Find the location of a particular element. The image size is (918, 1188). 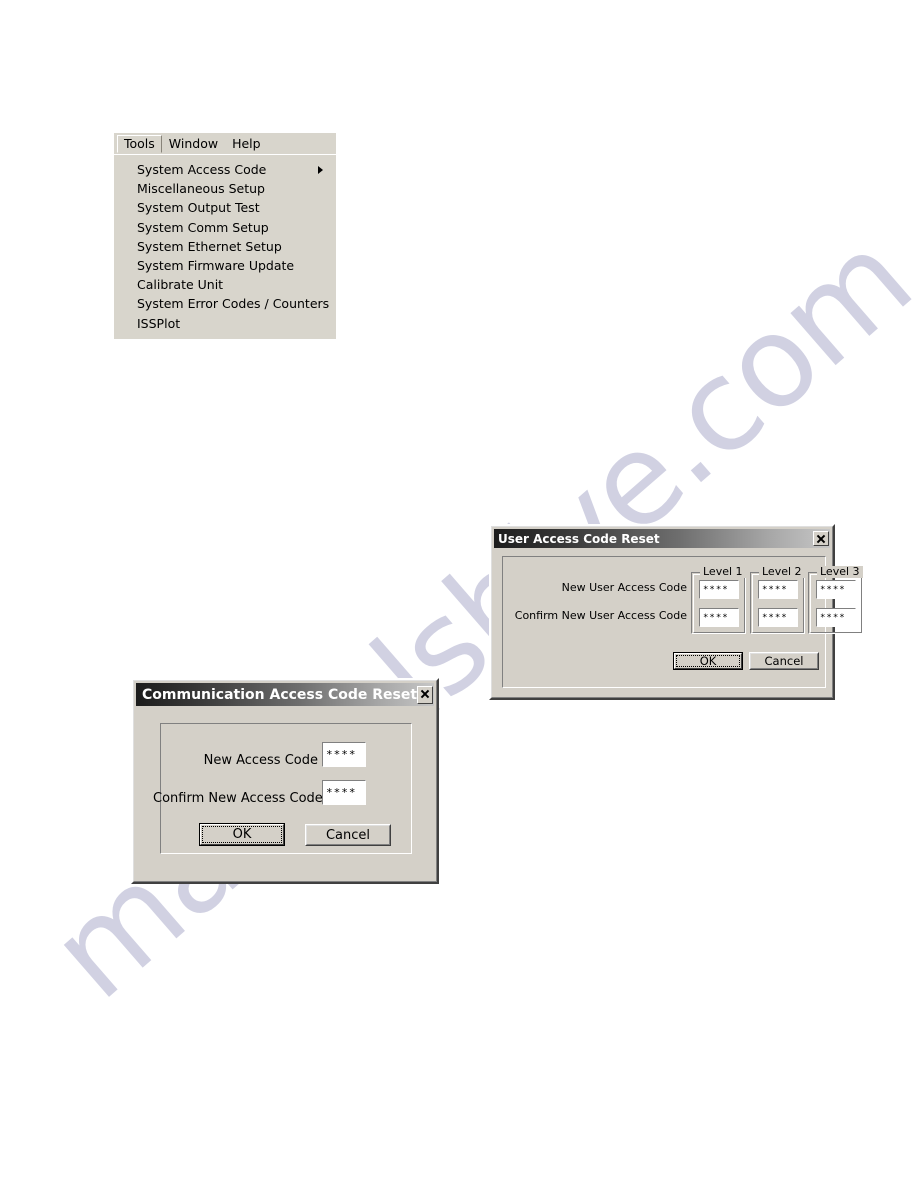

menu-item-system-ethernet-setup: System Ethernet Setup is located at coordinates (225, 246).